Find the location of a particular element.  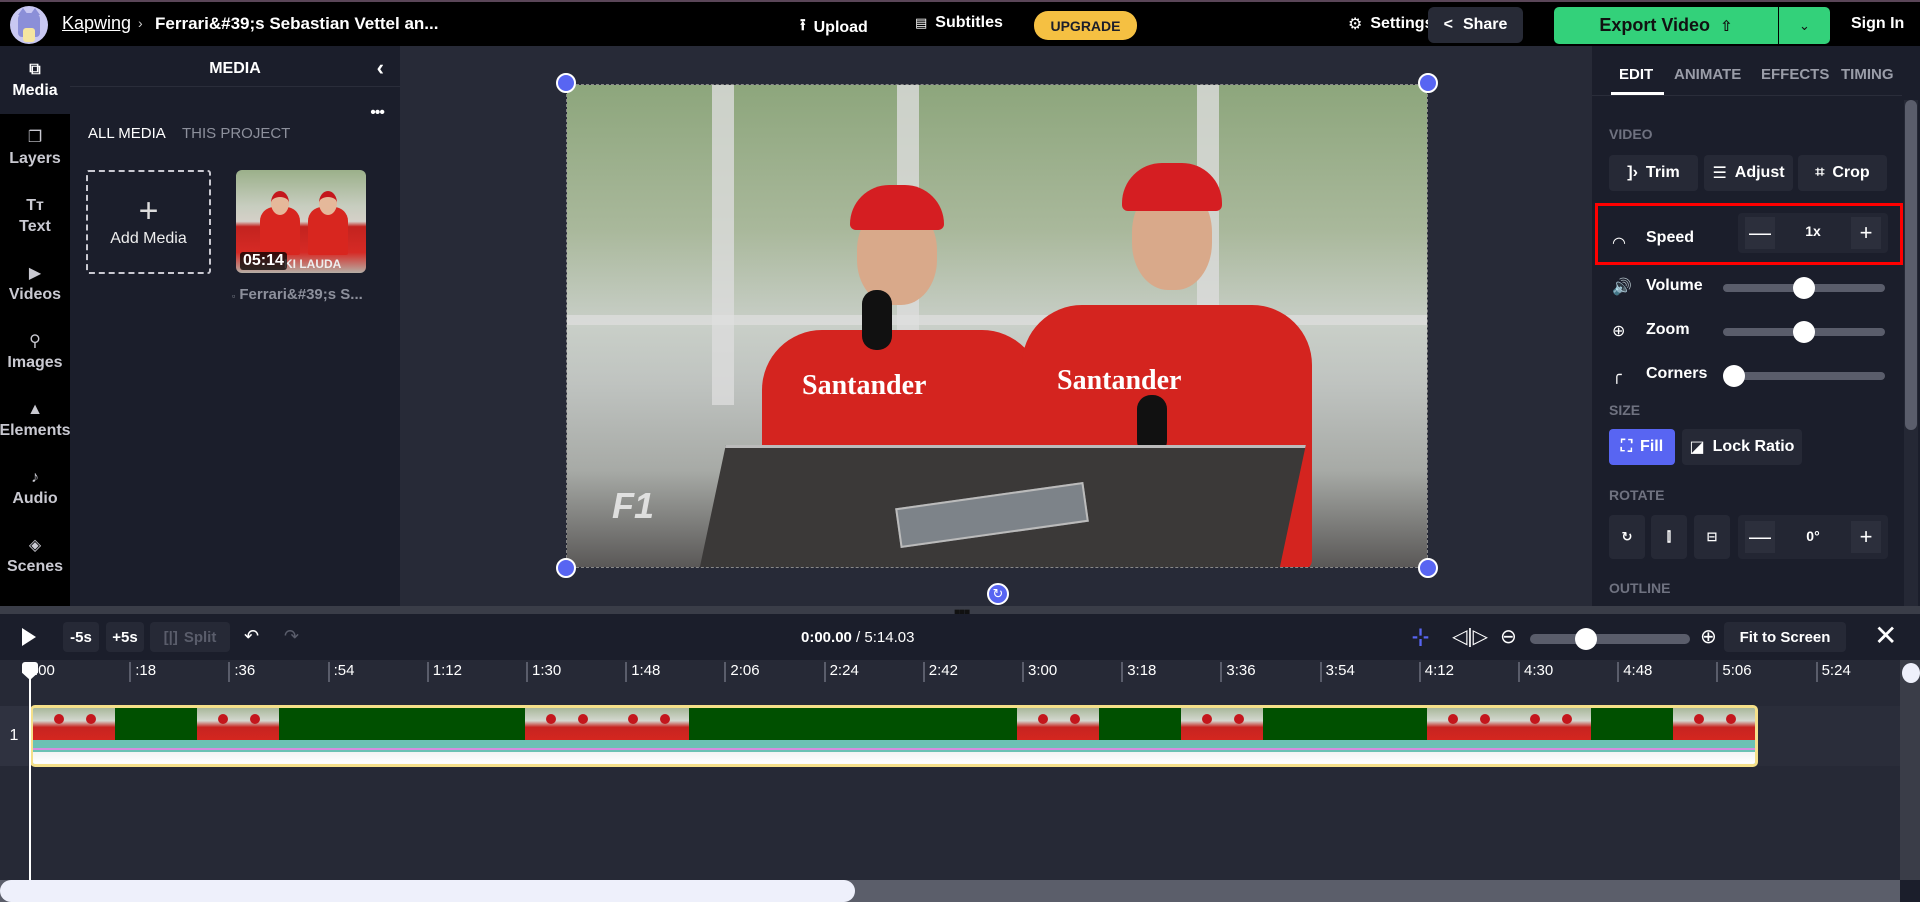

volume-slider-knob is located at coordinates (1804, 288).